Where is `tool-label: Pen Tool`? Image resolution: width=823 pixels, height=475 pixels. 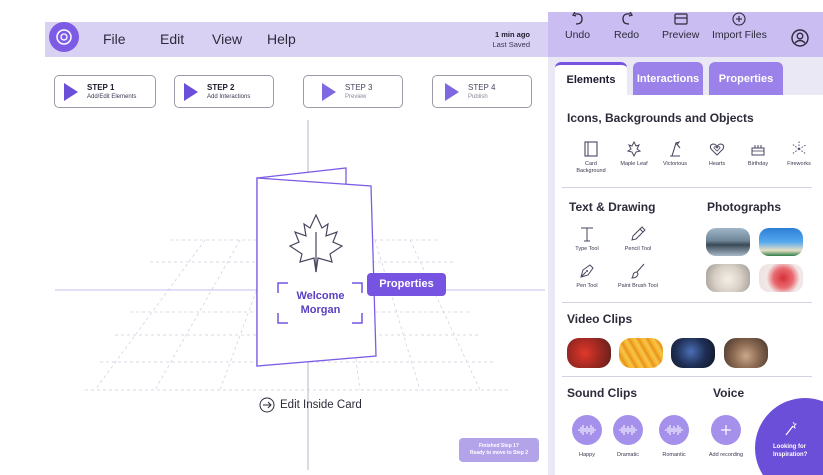 tool-label: Pen Tool is located at coordinates (587, 286).